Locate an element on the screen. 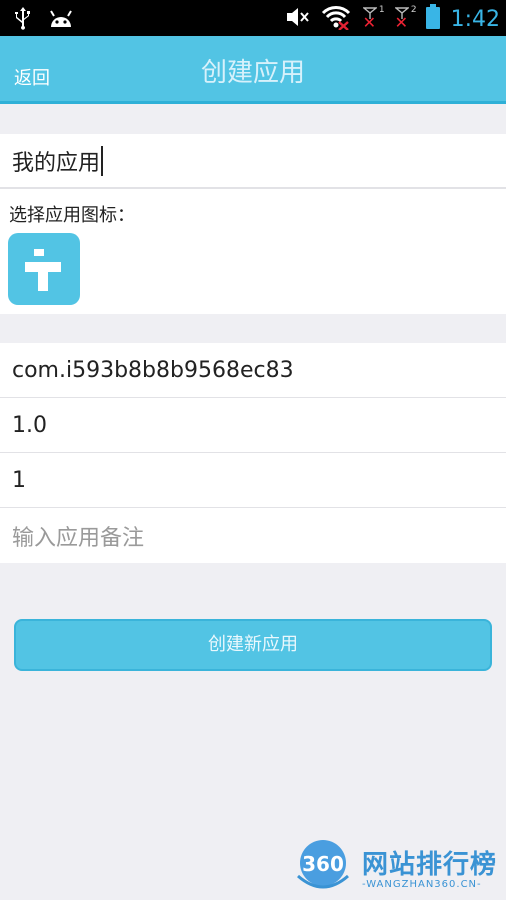 The image size is (506, 900). version-code-field: 1 is located at coordinates (253, 480).